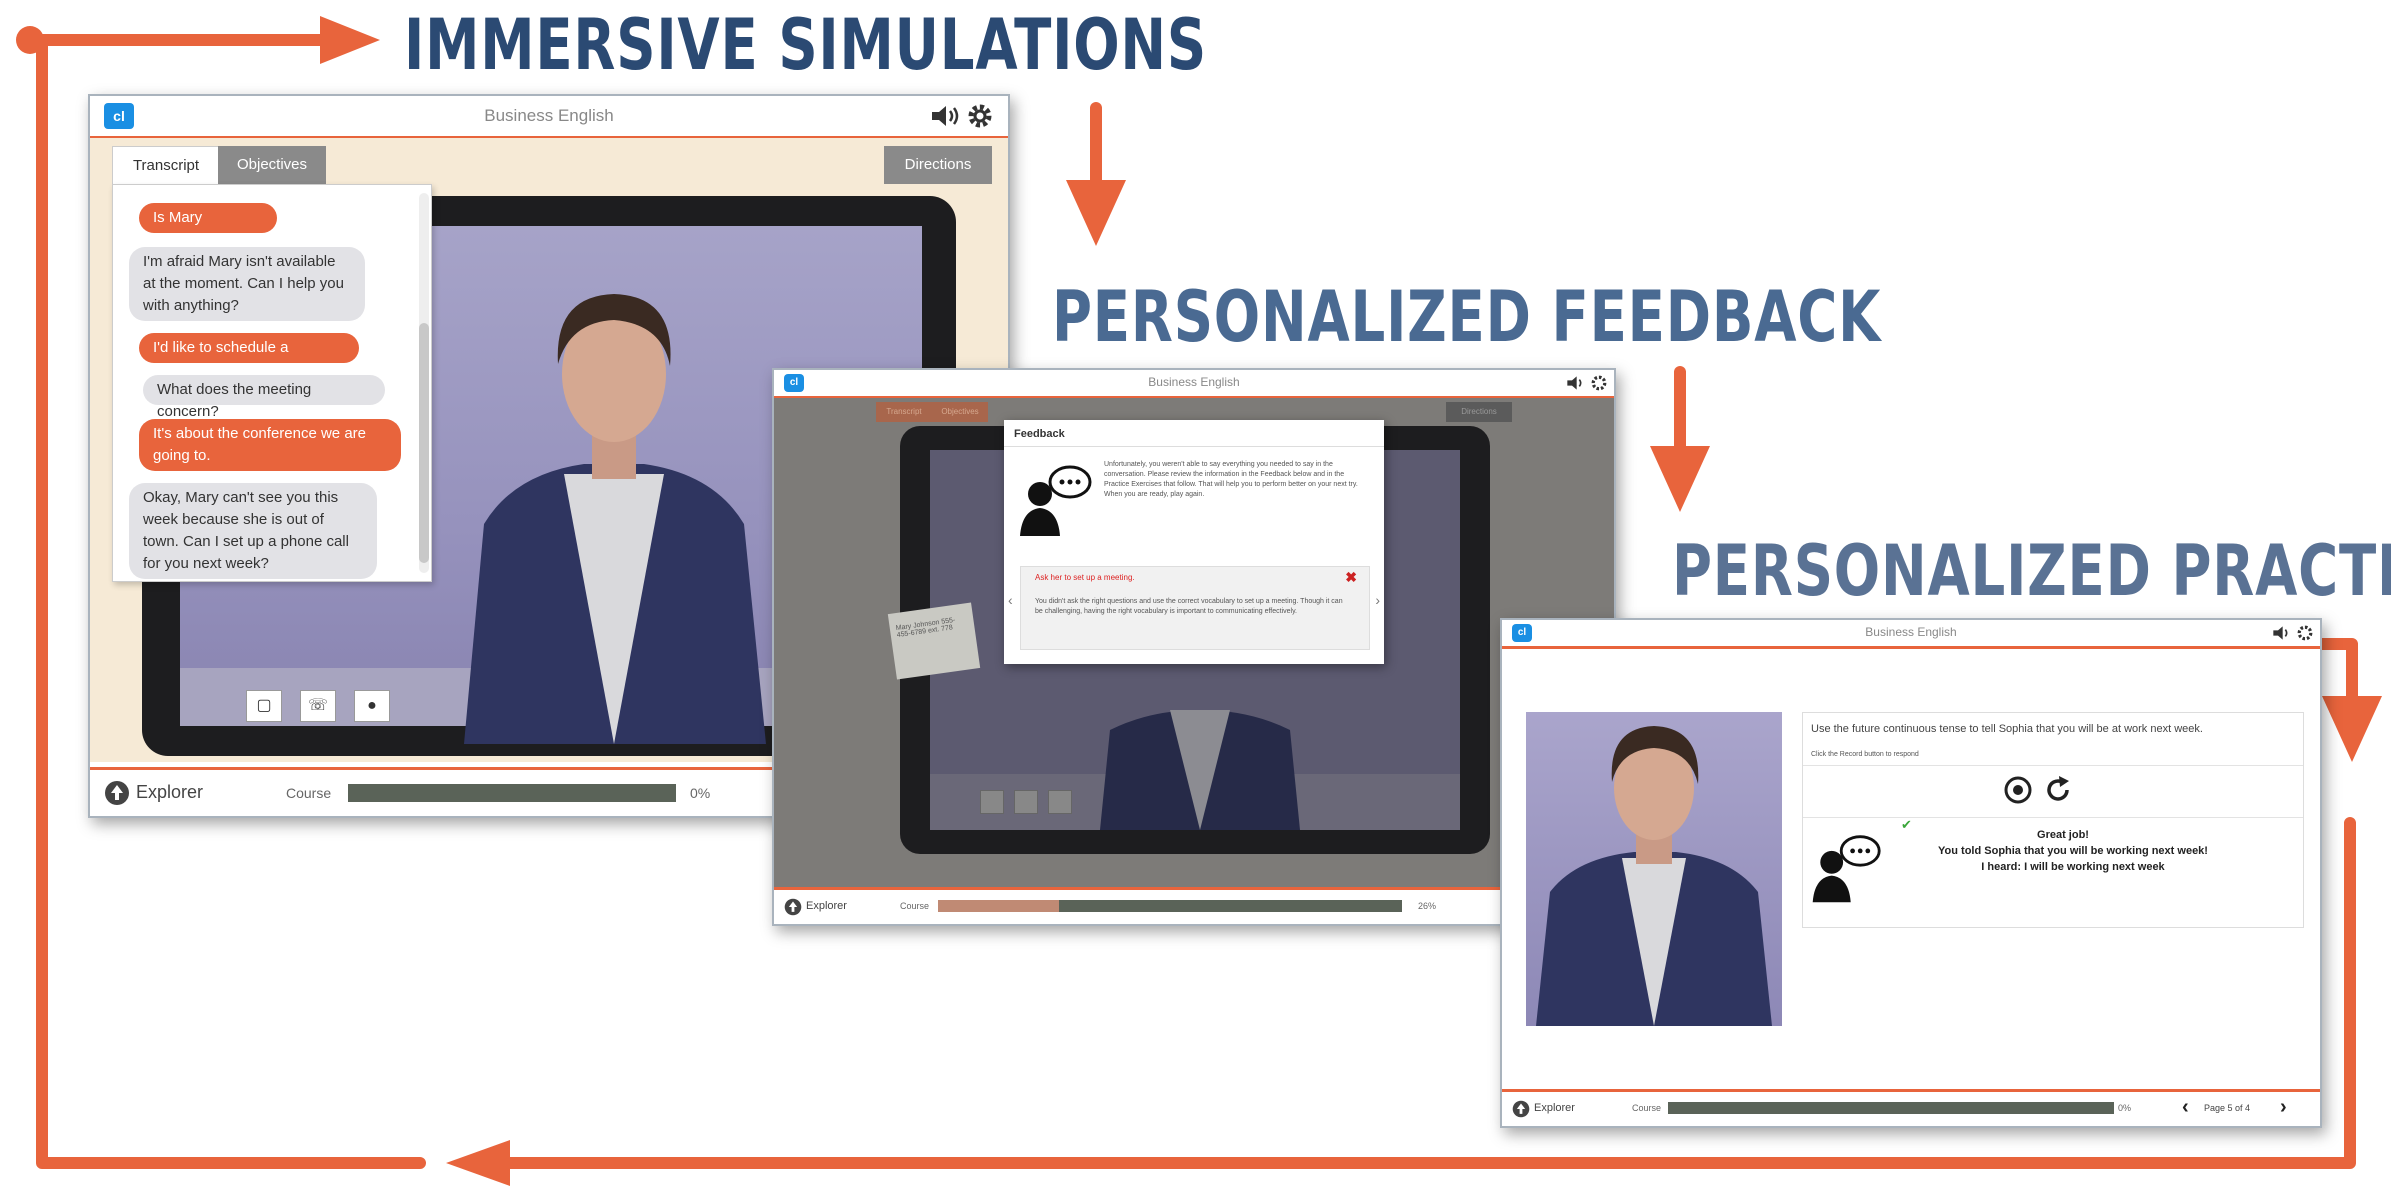 This screenshot has height=1187, width=2391. I want to click on transcript-message-agent: What does the meeting concern?, so click(264, 397).